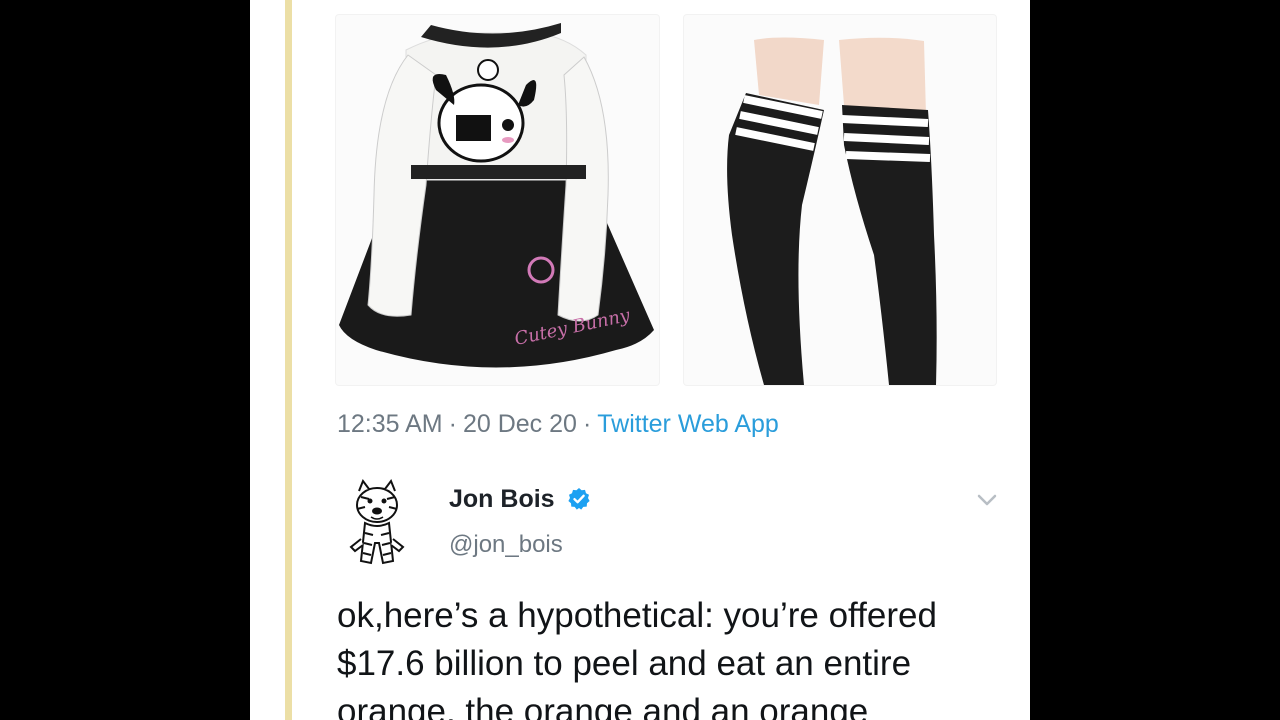 This screenshot has width=1280, height=720. Describe the element at coordinates (496, 195) in the screenshot. I see `dress-image: Cutey Bunny` at that location.